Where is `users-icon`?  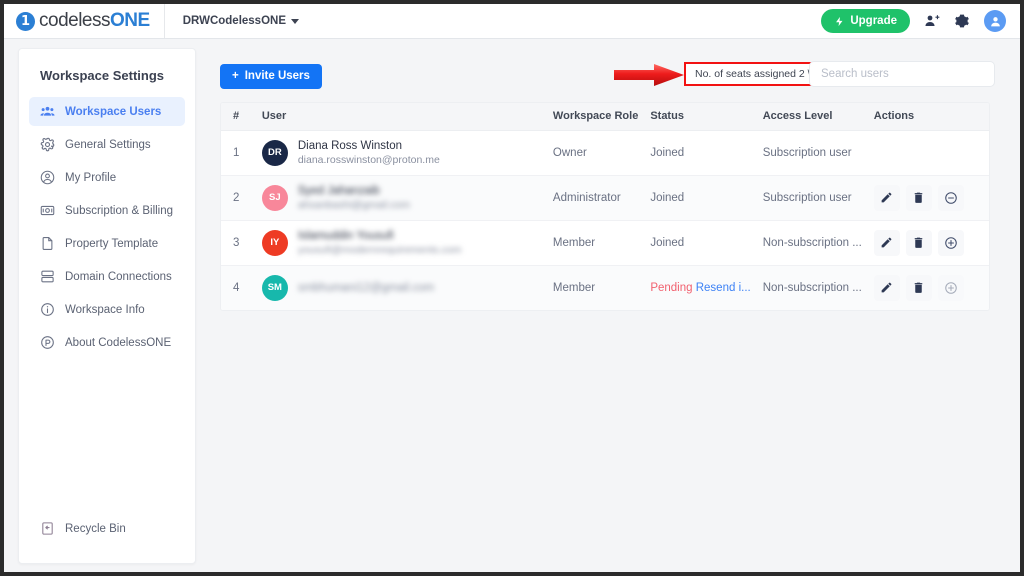
users-icon is located at coordinates (47, 111).